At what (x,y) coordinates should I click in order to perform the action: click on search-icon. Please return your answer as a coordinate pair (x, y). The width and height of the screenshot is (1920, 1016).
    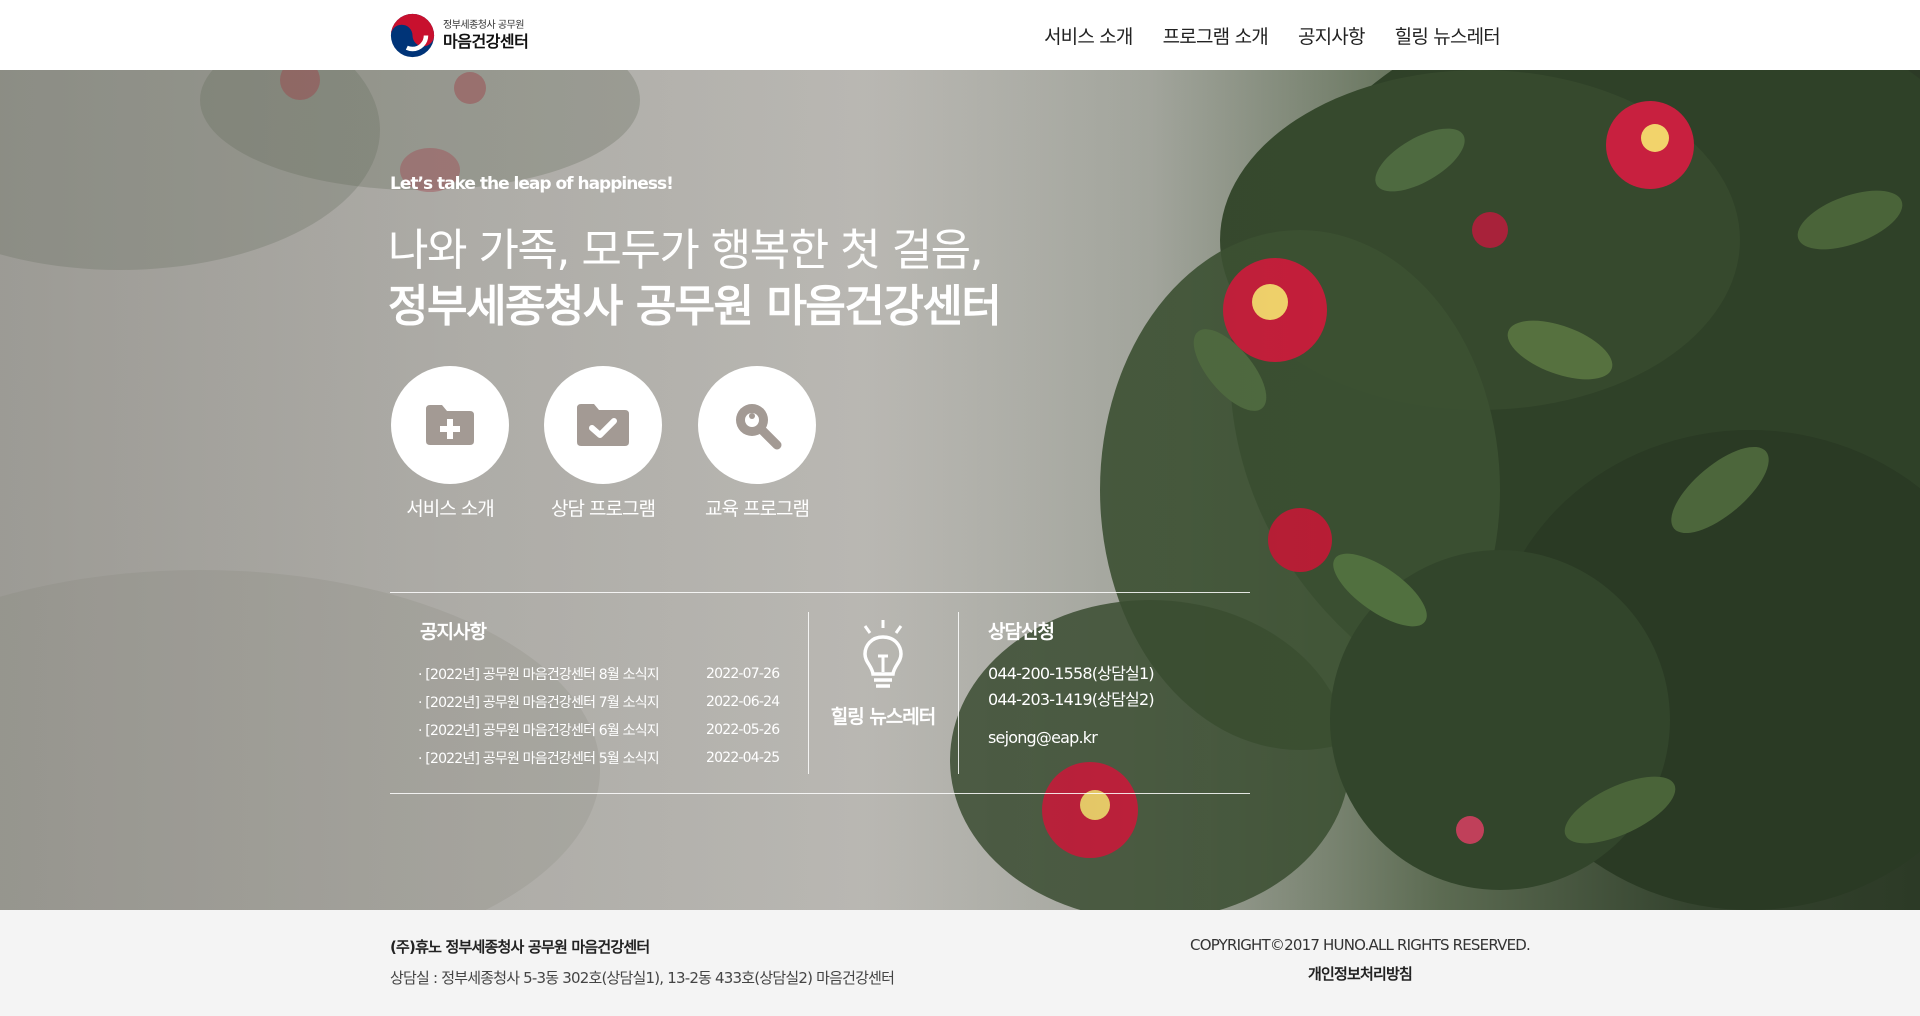
    Looking at the image, I should click on (759, 427).